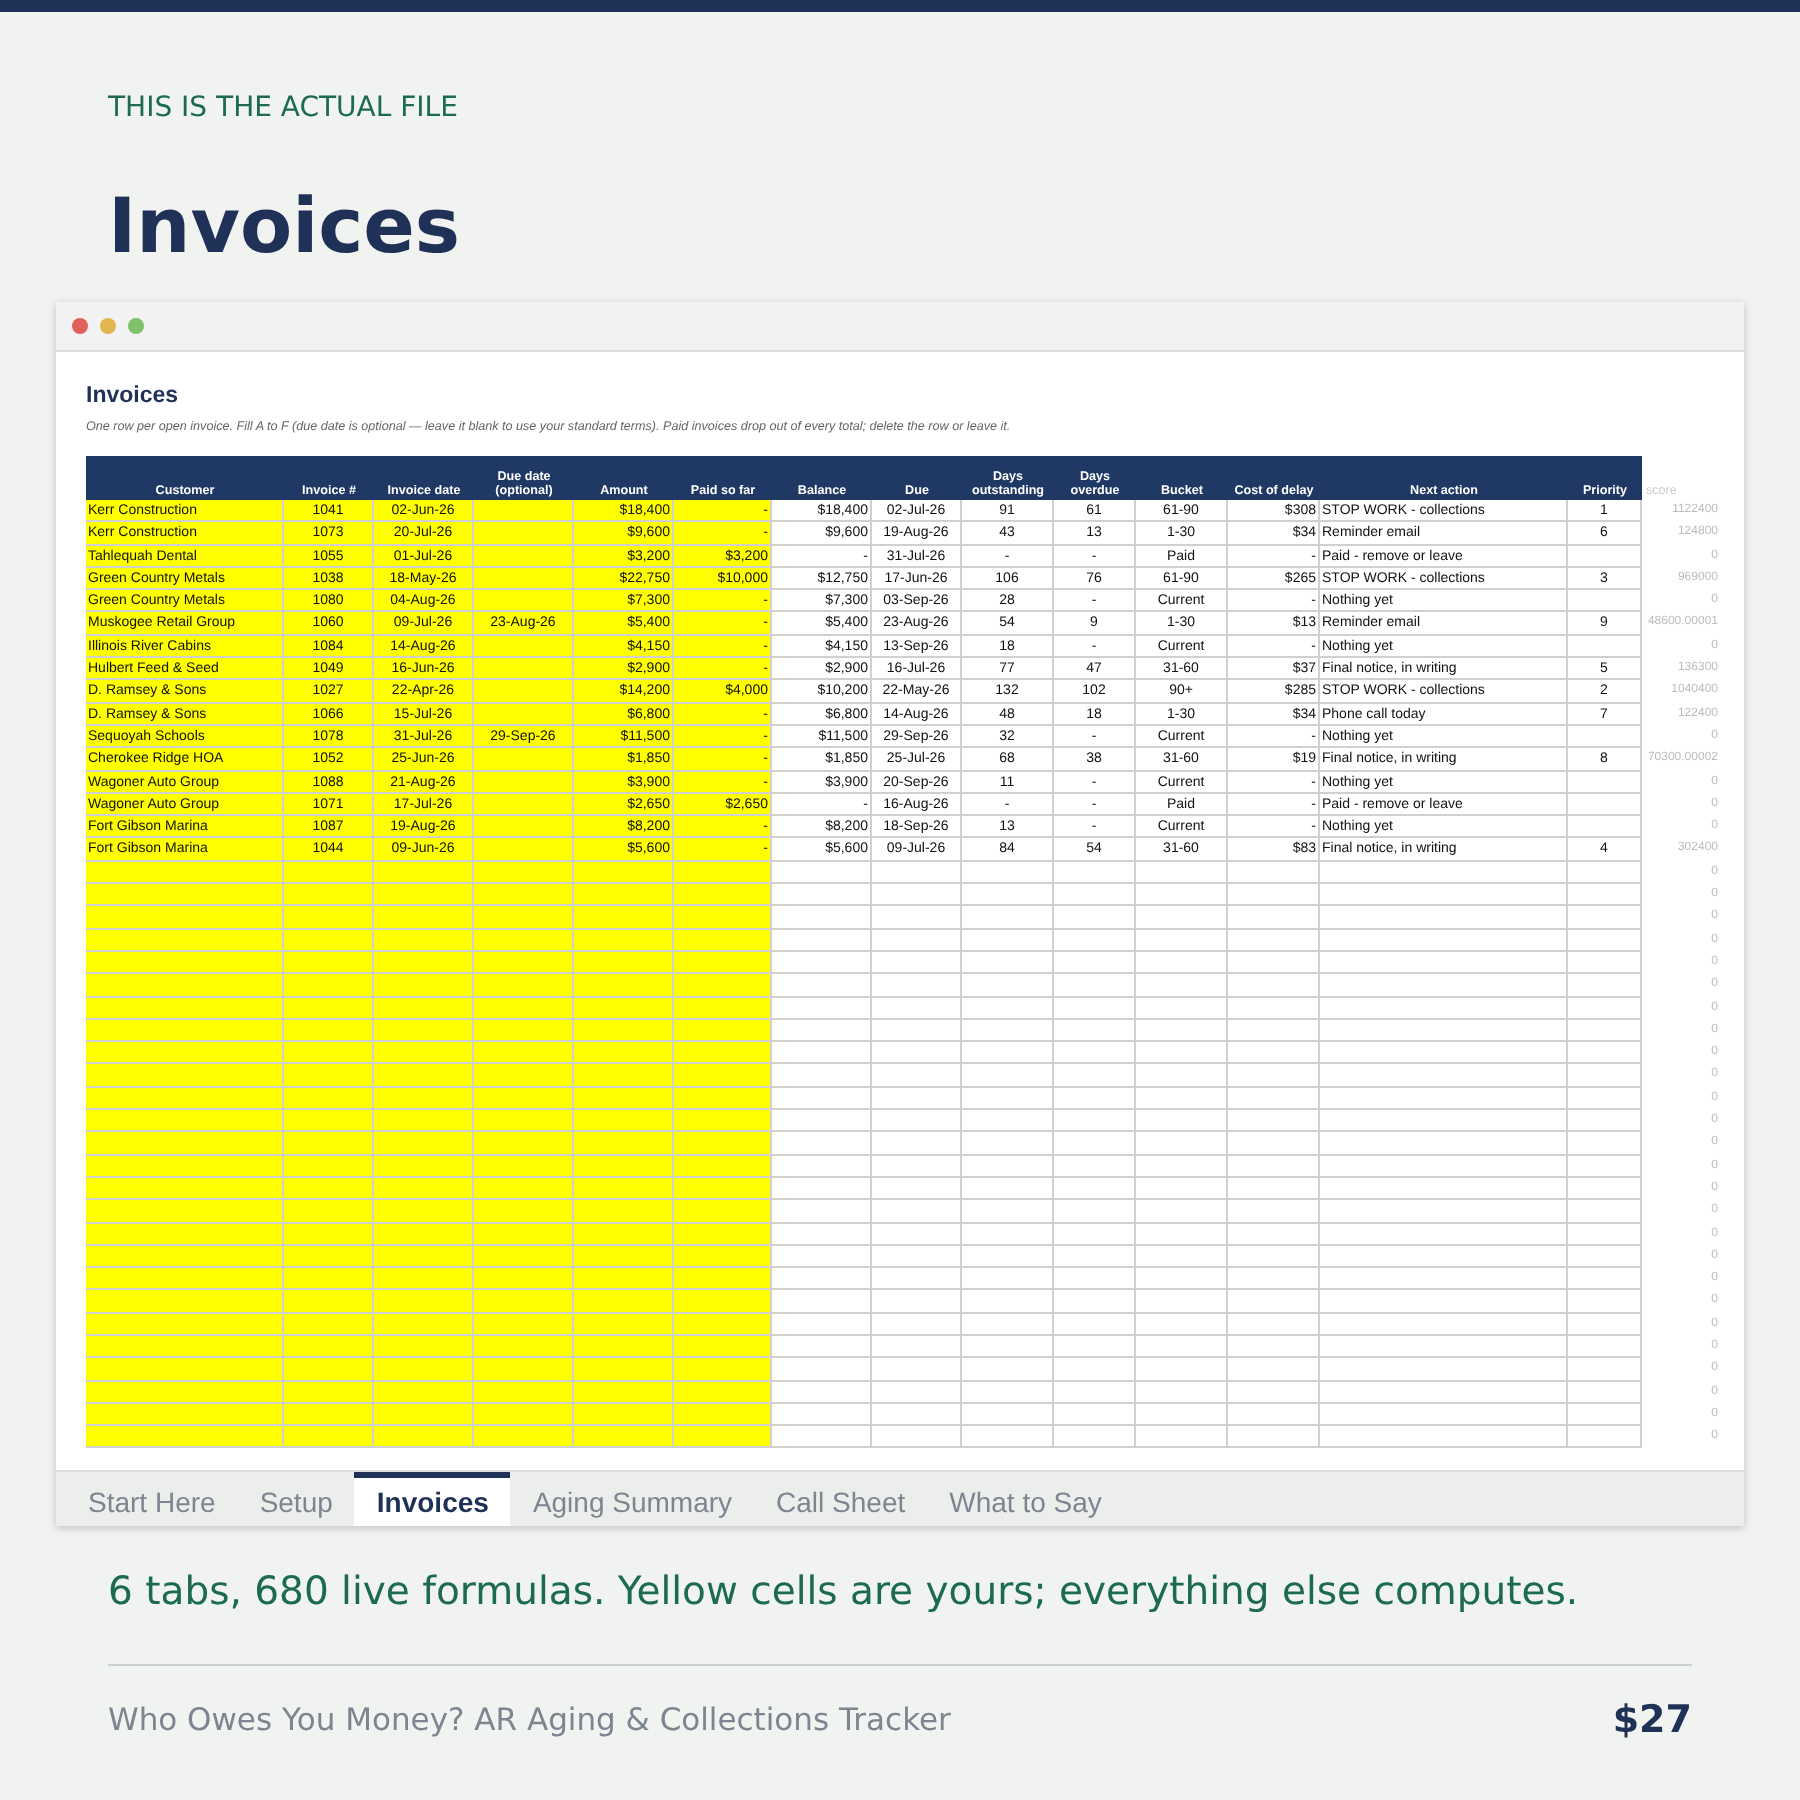 Image resolution: width=1800 pixels, height=1800 pixels. Describe the element at coordinates (108, 326) in the screenshot. I see `minimize-dot-icon` at that location.